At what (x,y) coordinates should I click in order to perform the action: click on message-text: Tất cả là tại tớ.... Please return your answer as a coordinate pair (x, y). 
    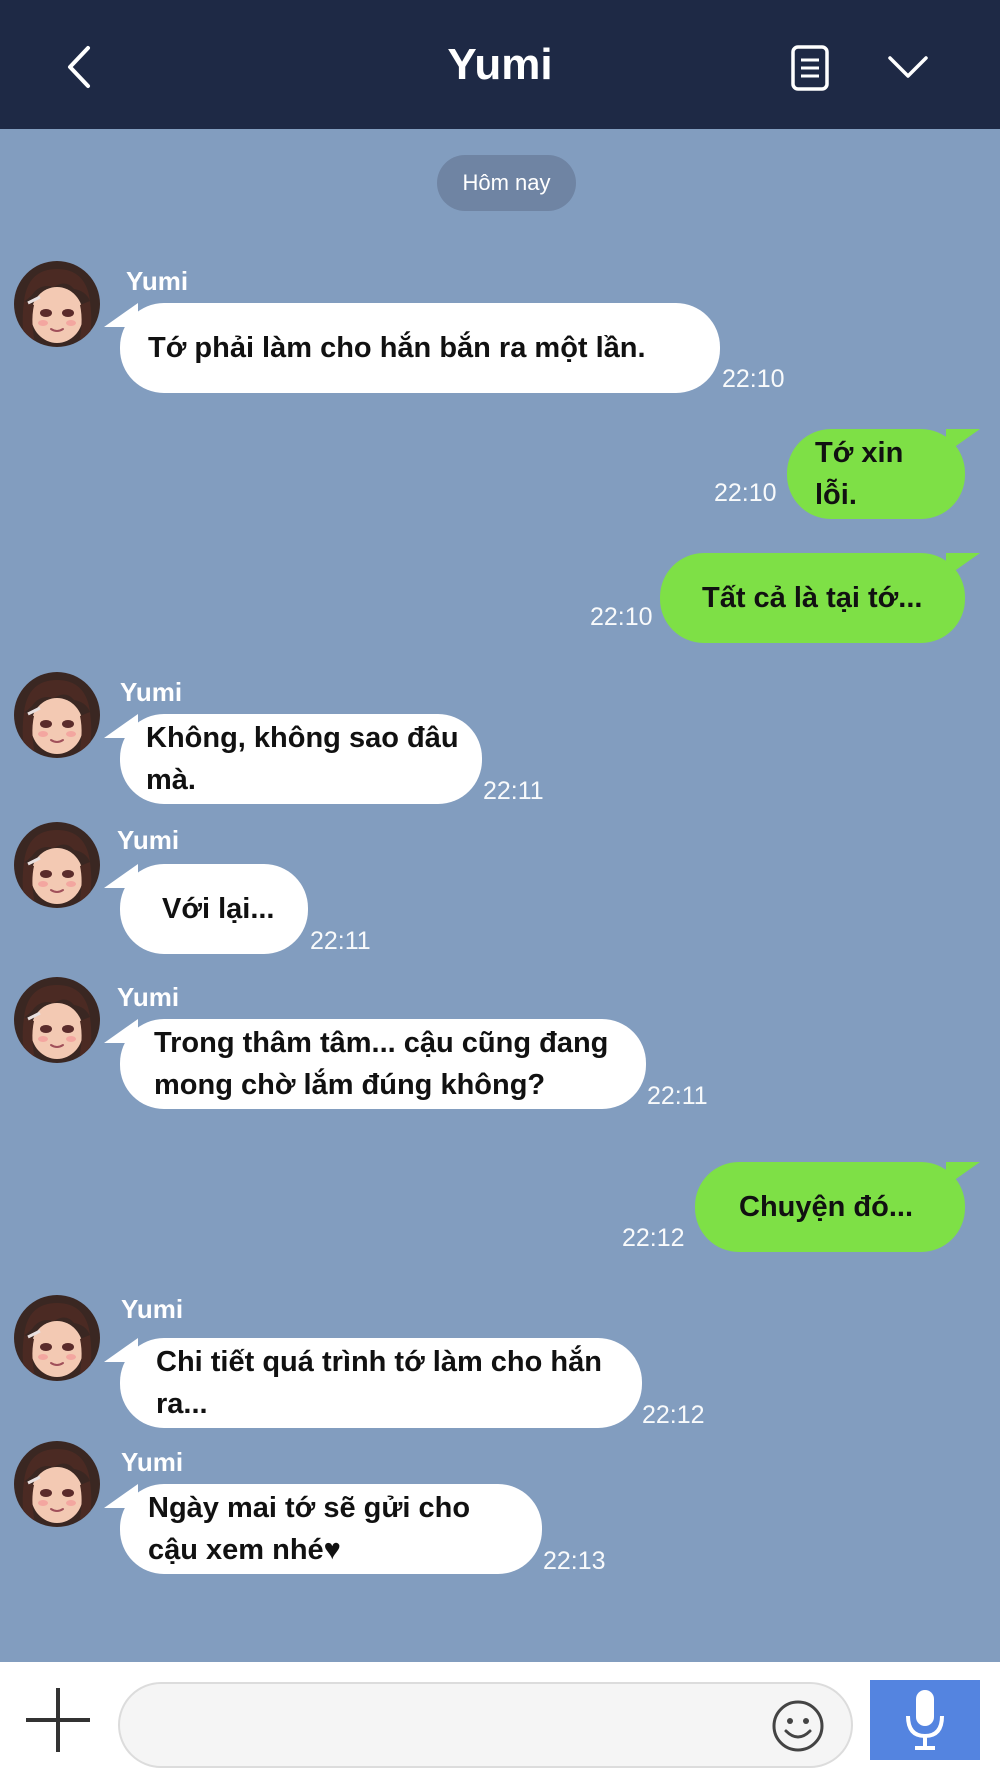
    Looking at the image, I should click on (812, 598).